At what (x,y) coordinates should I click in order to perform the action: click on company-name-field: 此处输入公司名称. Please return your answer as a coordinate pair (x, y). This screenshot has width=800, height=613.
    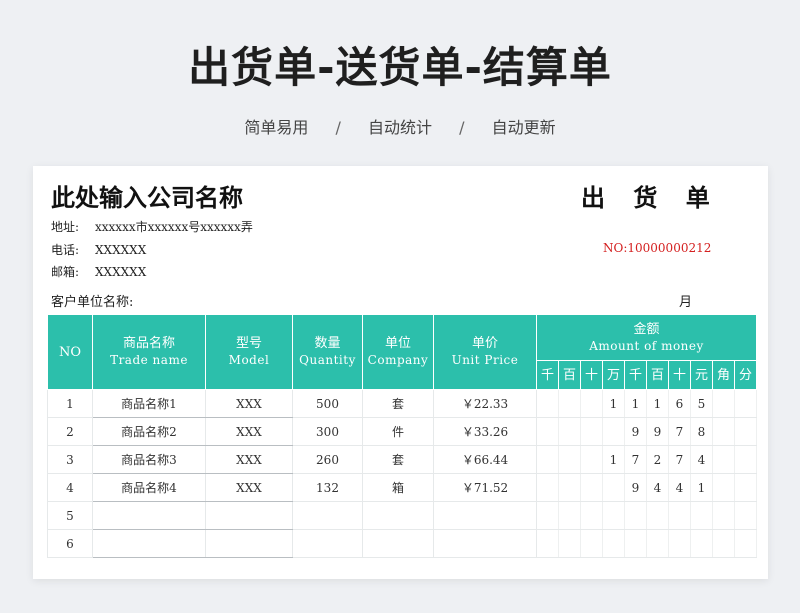
    Looking at the image, I should click on (147, 195).